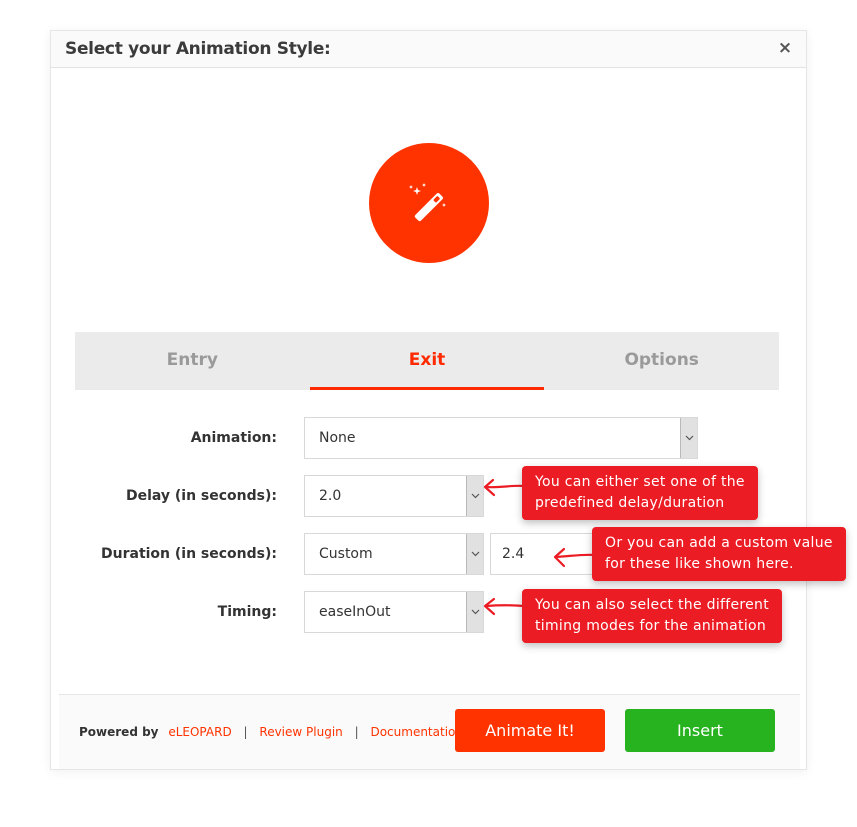 This screenshot has height=827, width=857. What do you see at coordinates (651, 626) in the screenshot?
I see `callout-timing-line2: timing modes for the animation` at bounding box center [651, 626].